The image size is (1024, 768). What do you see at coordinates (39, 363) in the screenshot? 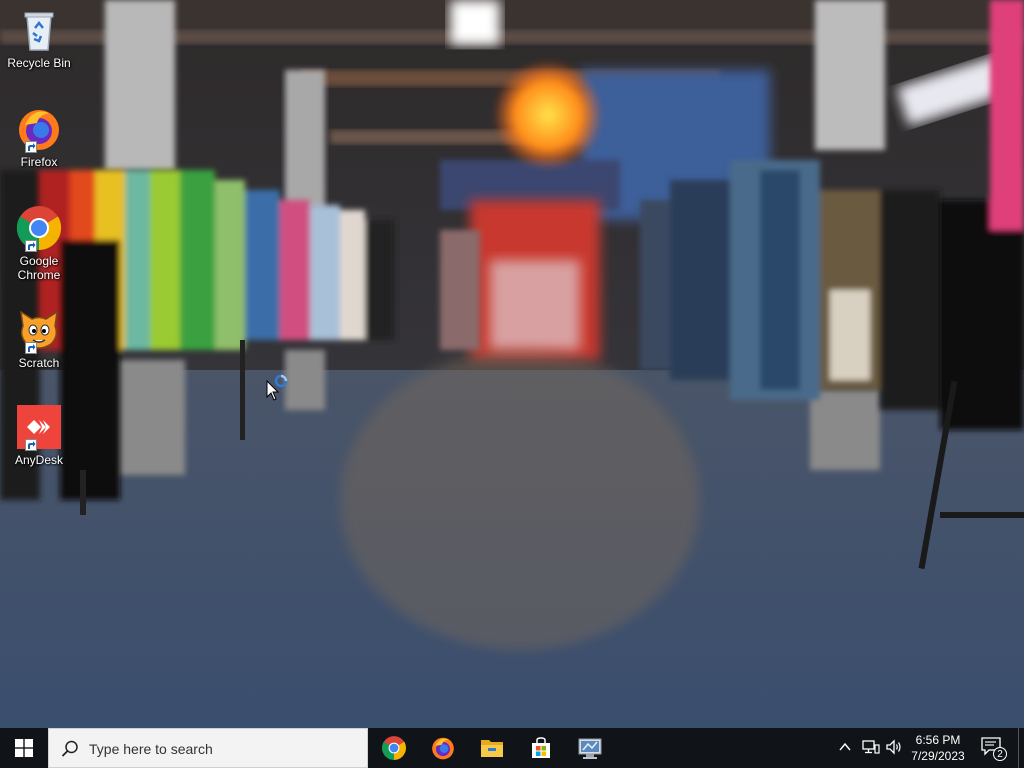
I see `desktop-icon-label: Scratch` at bounding box center [39, 363].